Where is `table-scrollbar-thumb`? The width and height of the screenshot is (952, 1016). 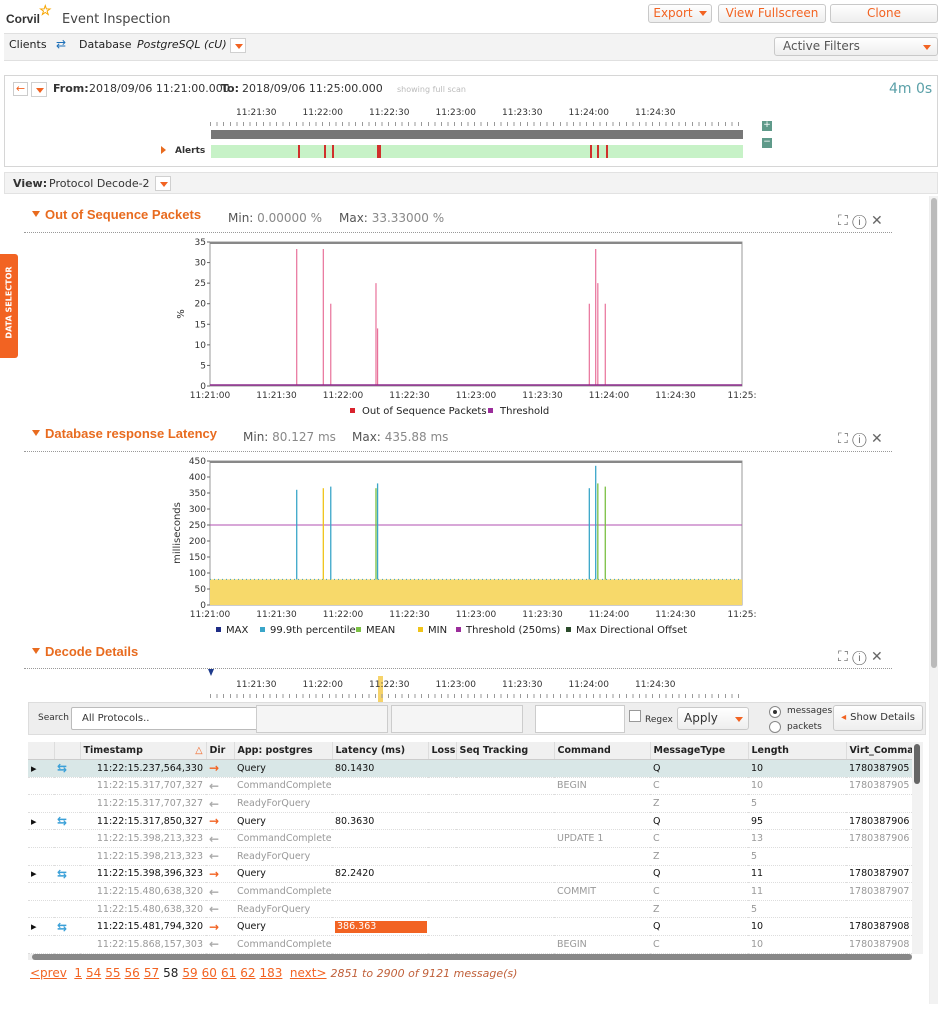
table-scrollbar-thumb is located at coordinates (917, 764).